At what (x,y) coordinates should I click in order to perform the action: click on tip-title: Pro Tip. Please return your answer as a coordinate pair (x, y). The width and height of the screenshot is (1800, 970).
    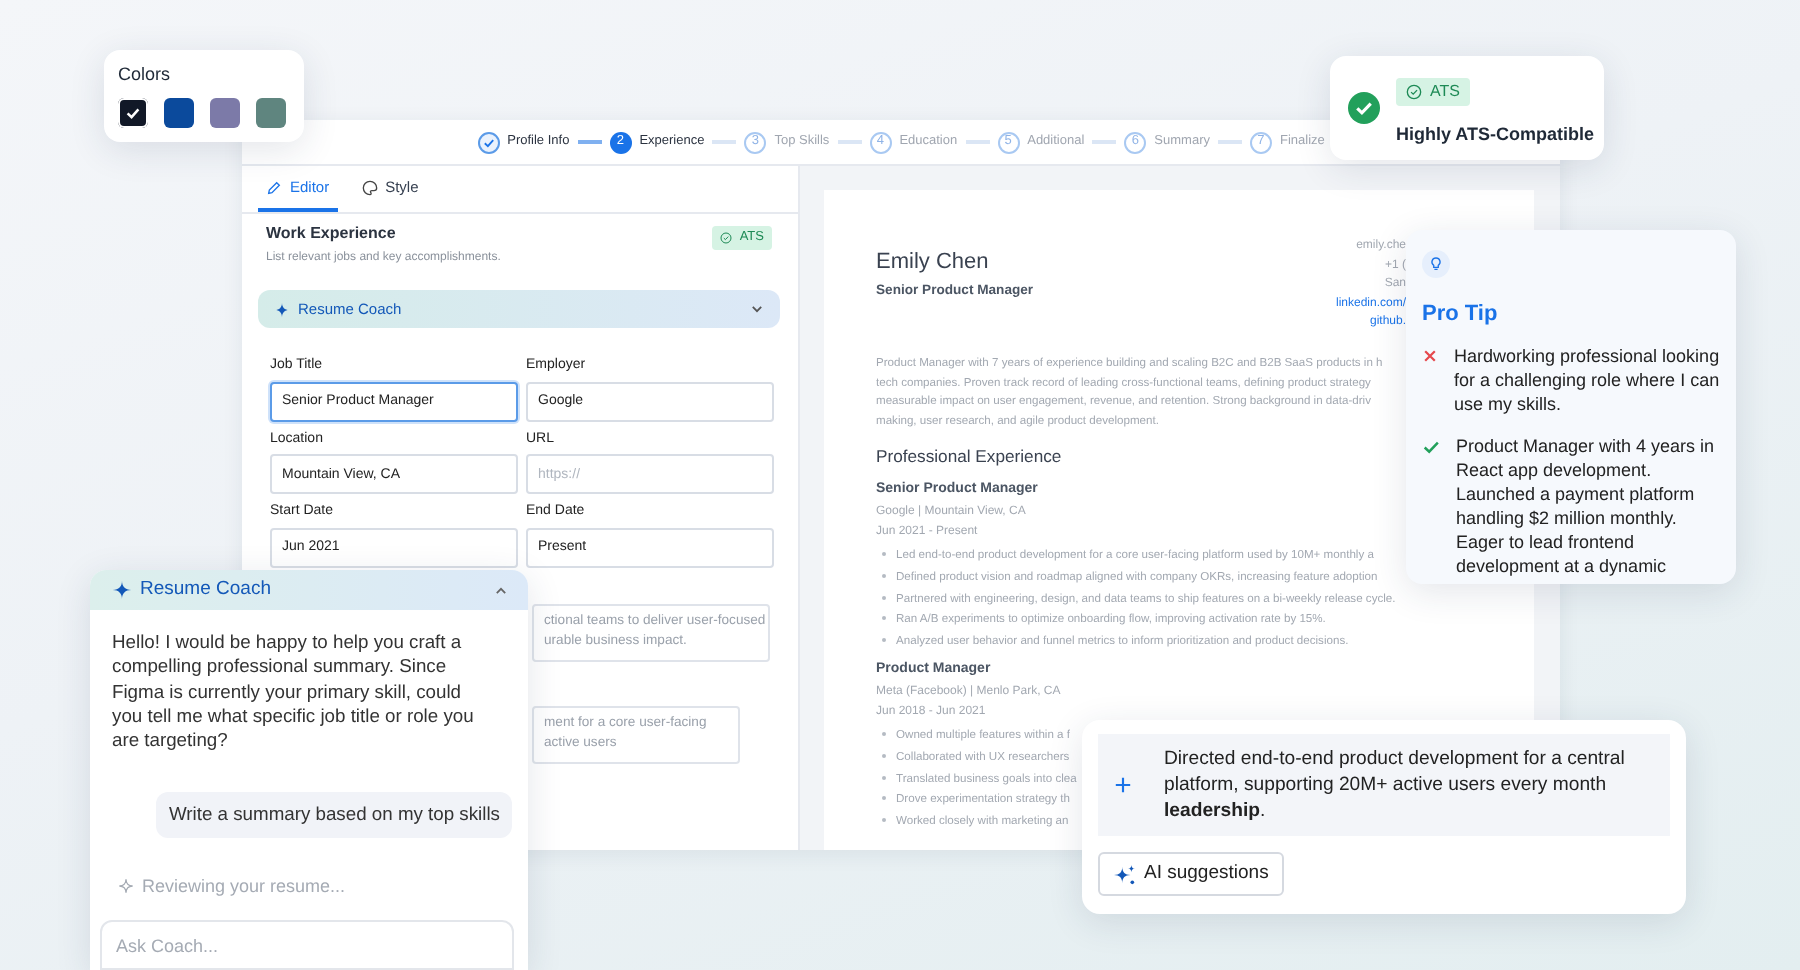
    Looking at the image, I should click on (1461, 315).